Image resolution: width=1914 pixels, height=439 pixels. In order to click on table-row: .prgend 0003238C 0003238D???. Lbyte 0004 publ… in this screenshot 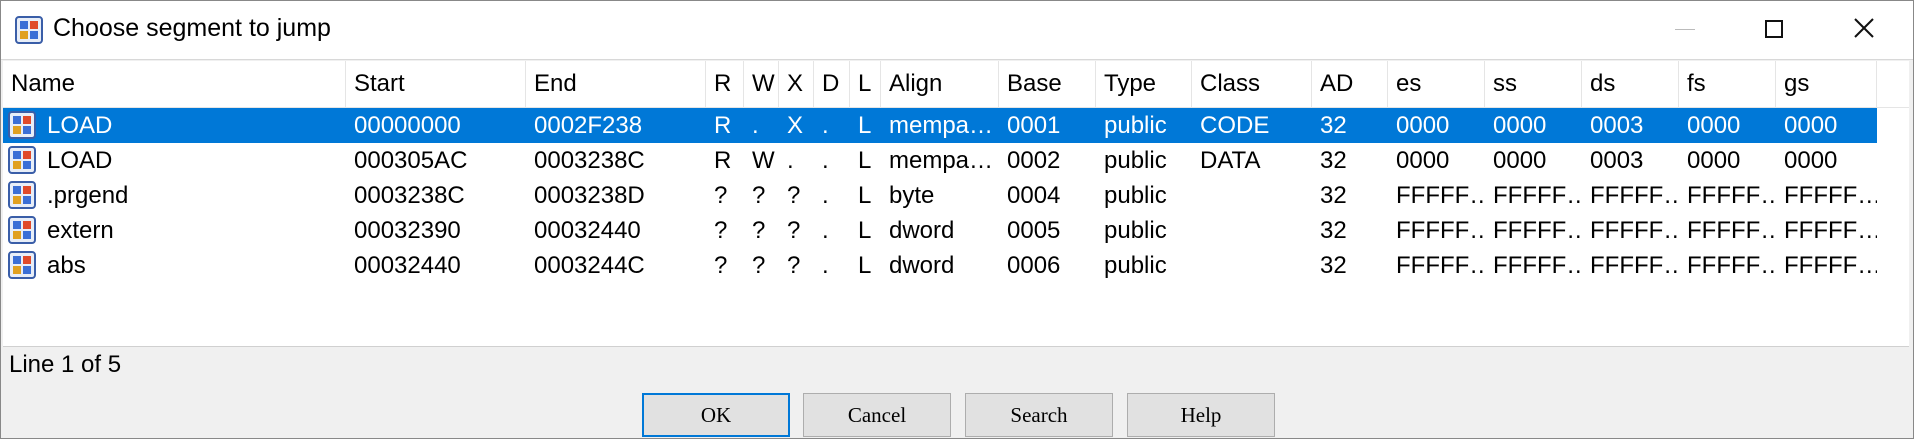, I will do `click(940, 195)`.